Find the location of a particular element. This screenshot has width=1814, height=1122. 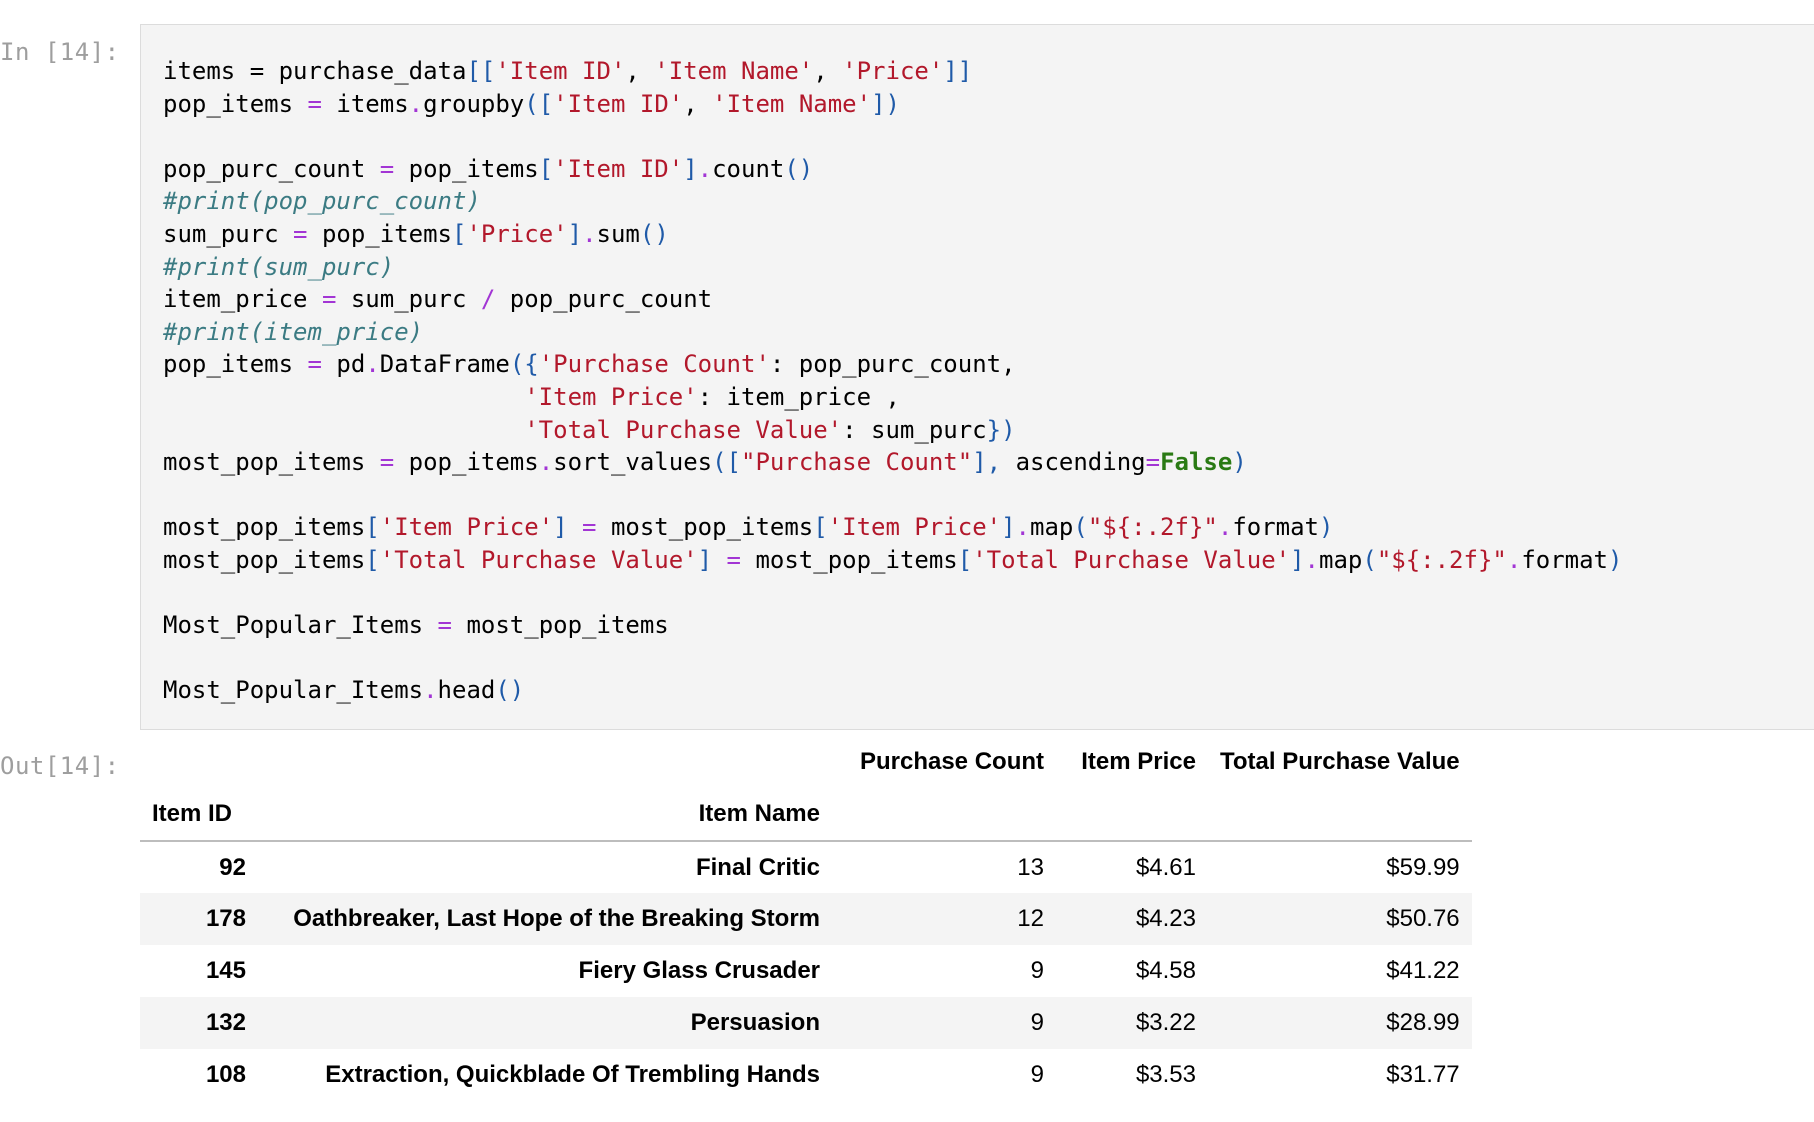

code-token: ], is located at coordinates (994, 462).